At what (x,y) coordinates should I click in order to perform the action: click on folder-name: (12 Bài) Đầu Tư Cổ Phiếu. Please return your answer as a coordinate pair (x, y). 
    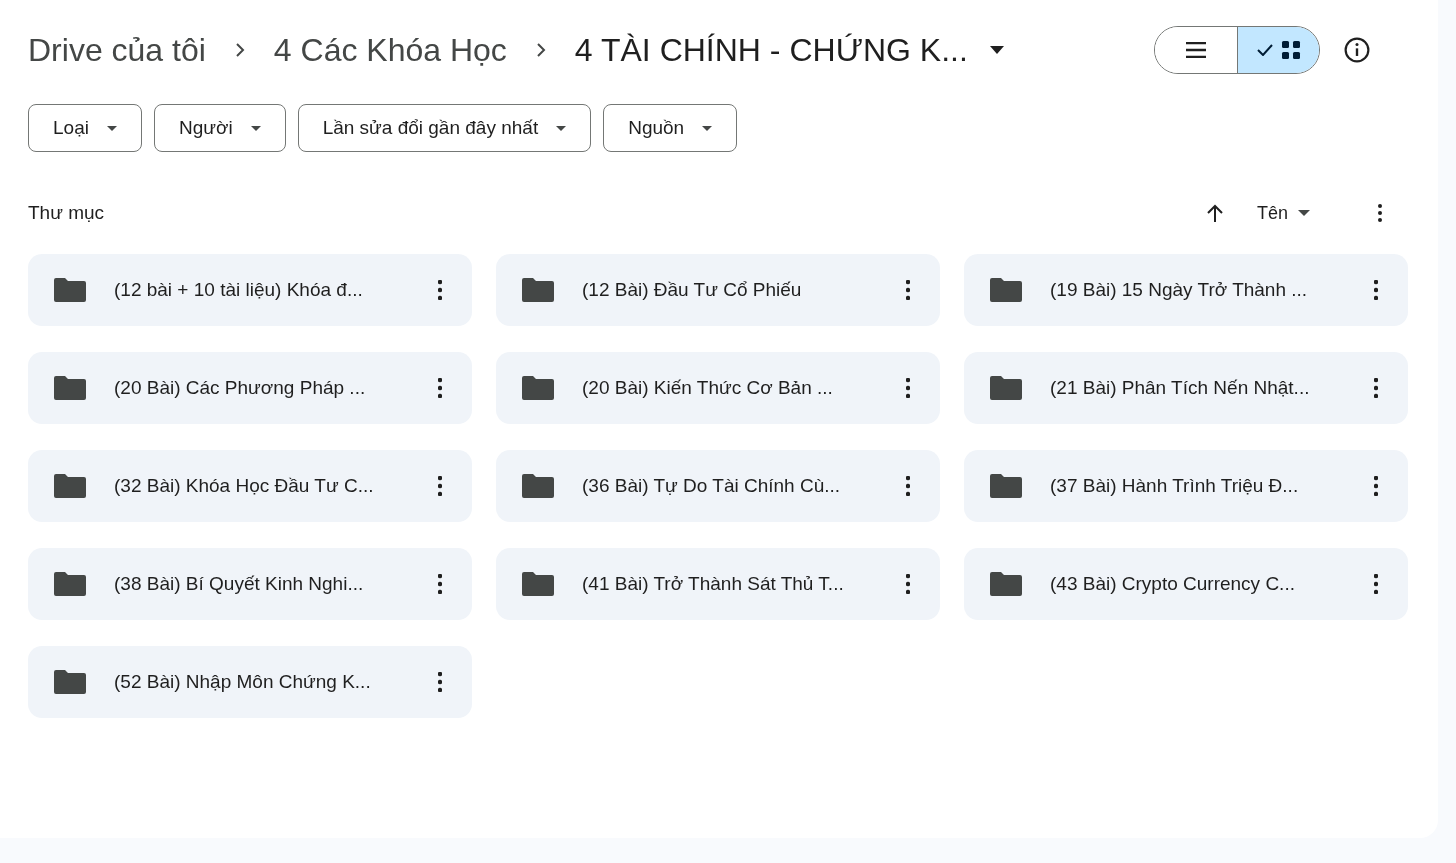
    Looking at the image, I should click on (692, 290).